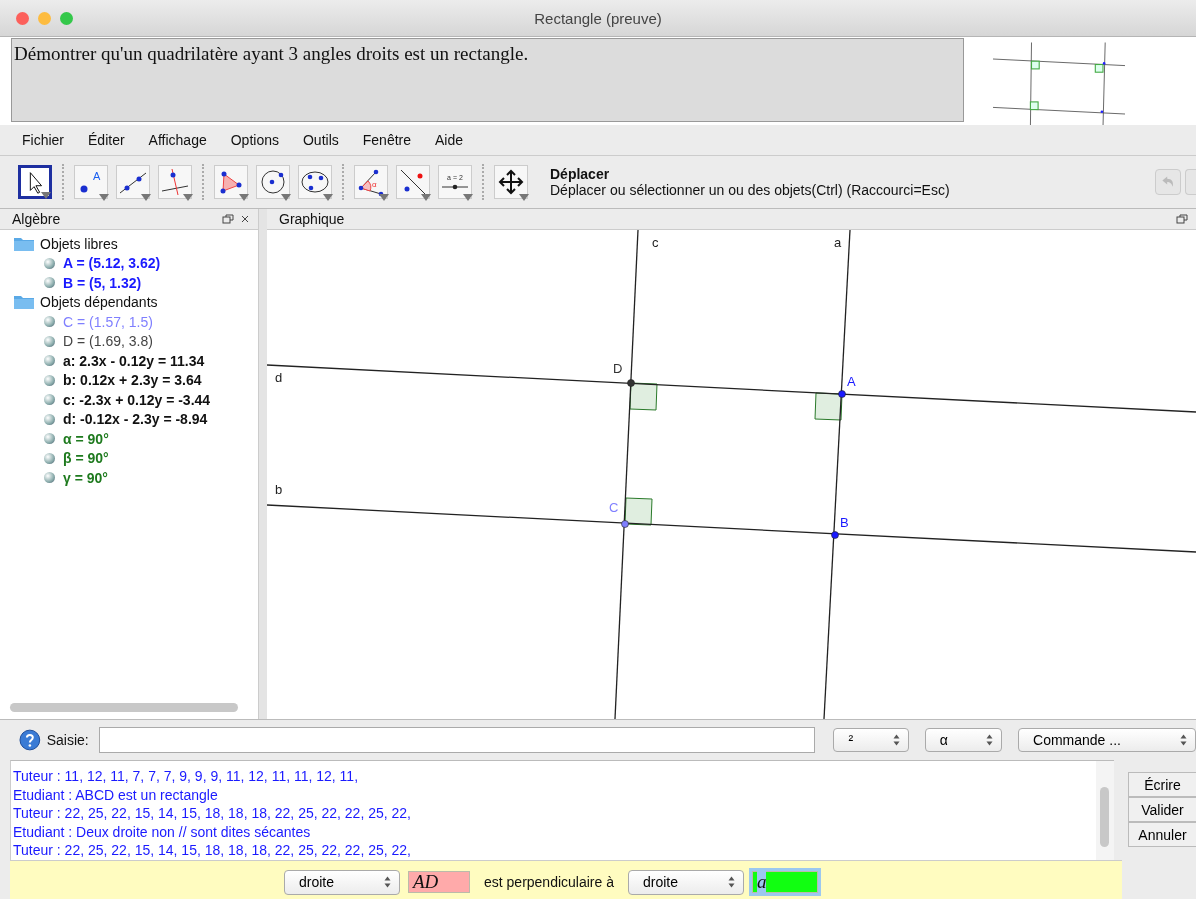  What do you see at coordinates (963, 740) in the screenshot?
I see `dropdown: α` at bounding box center [963, 740].